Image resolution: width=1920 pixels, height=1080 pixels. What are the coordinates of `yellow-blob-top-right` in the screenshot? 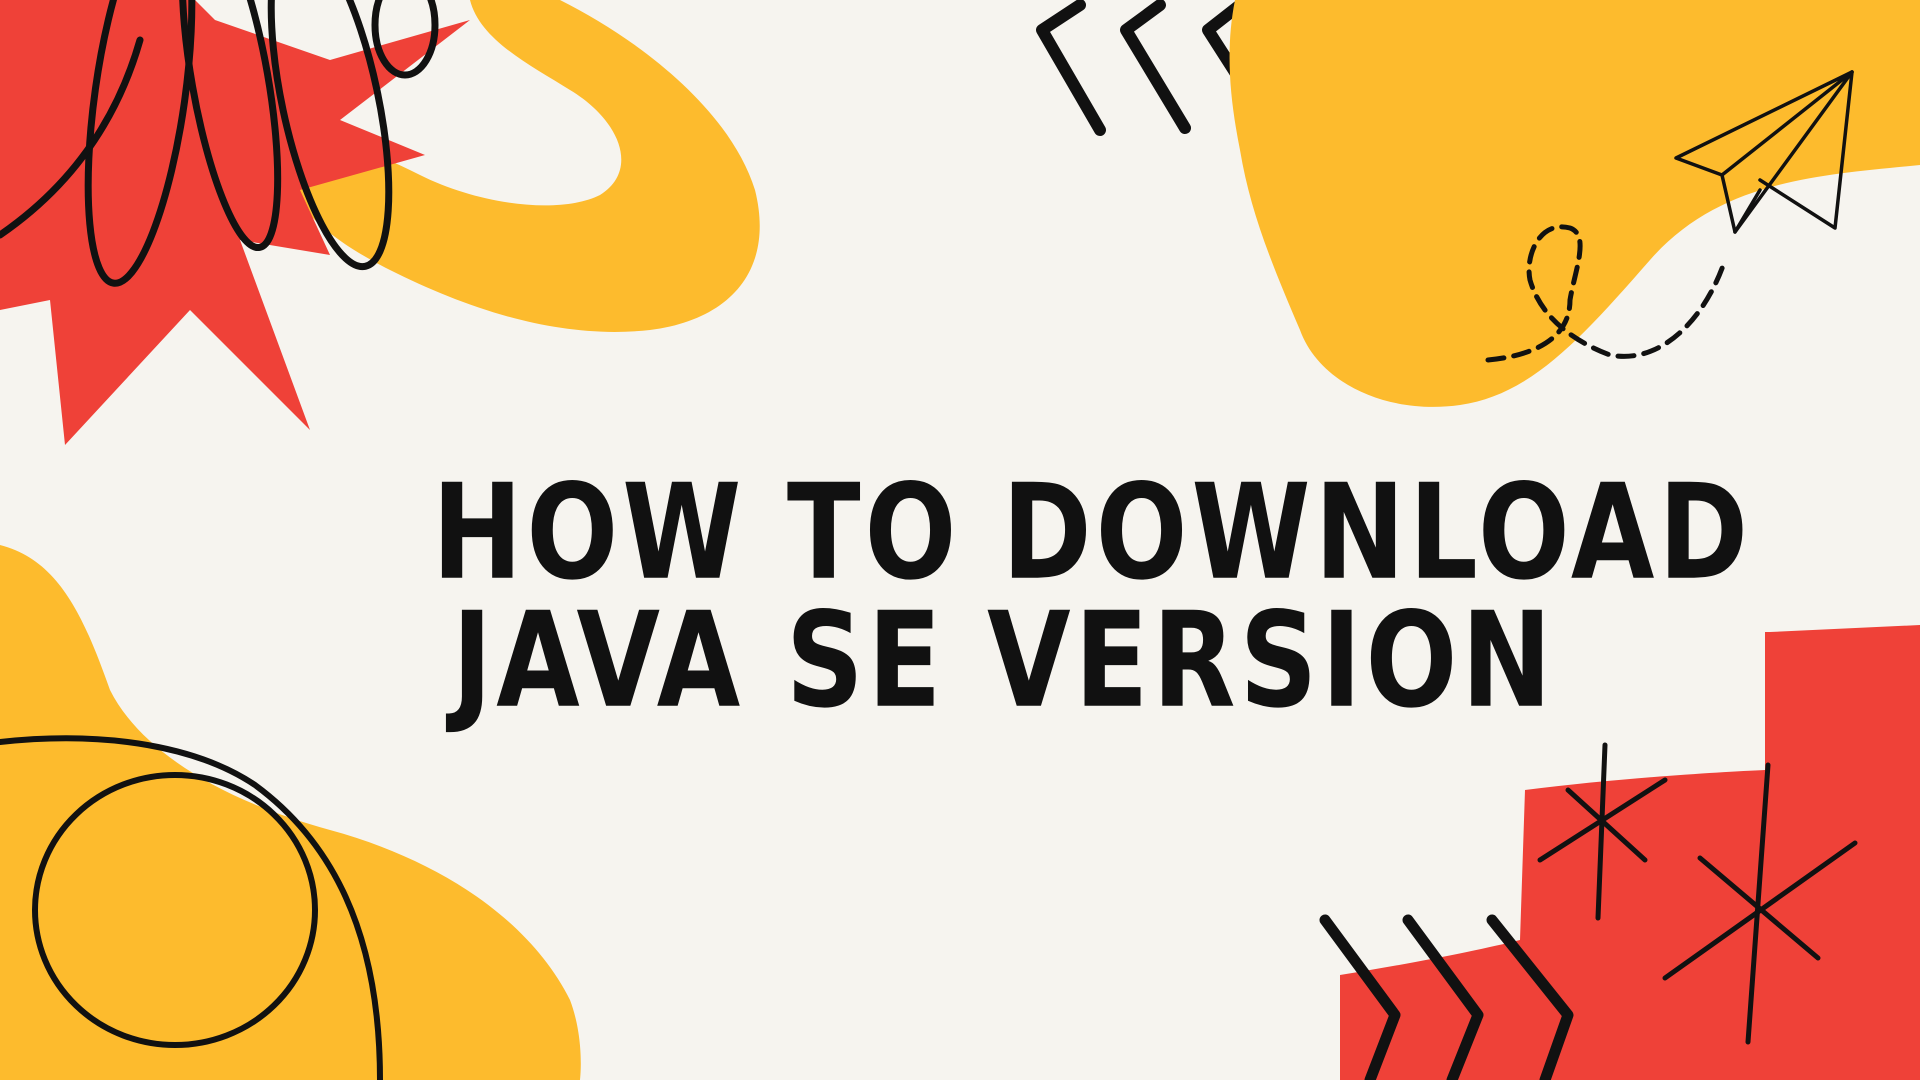 It's located at (1574, 203).